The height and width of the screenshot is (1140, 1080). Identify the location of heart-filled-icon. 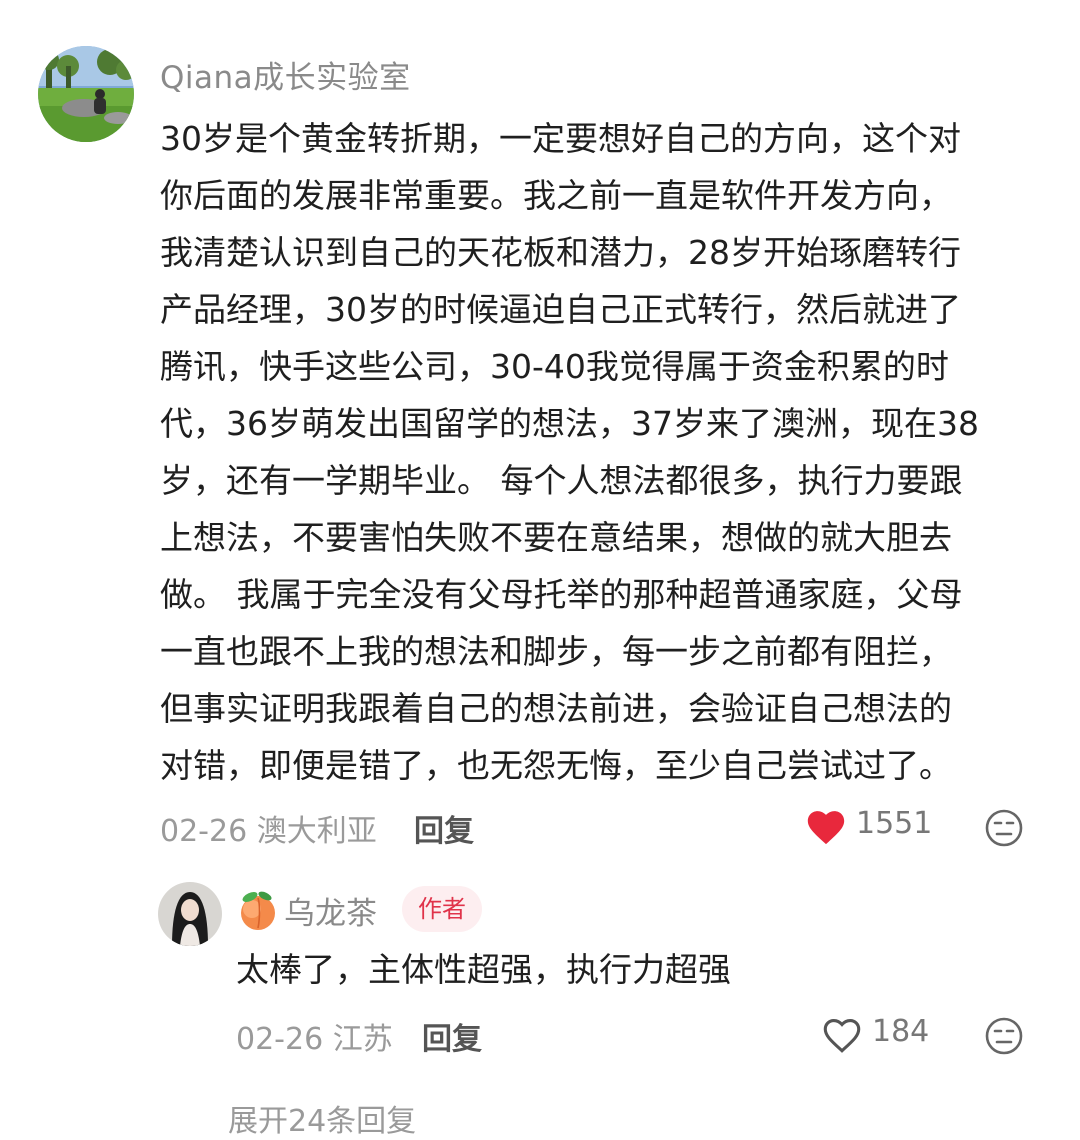
(826, 826).